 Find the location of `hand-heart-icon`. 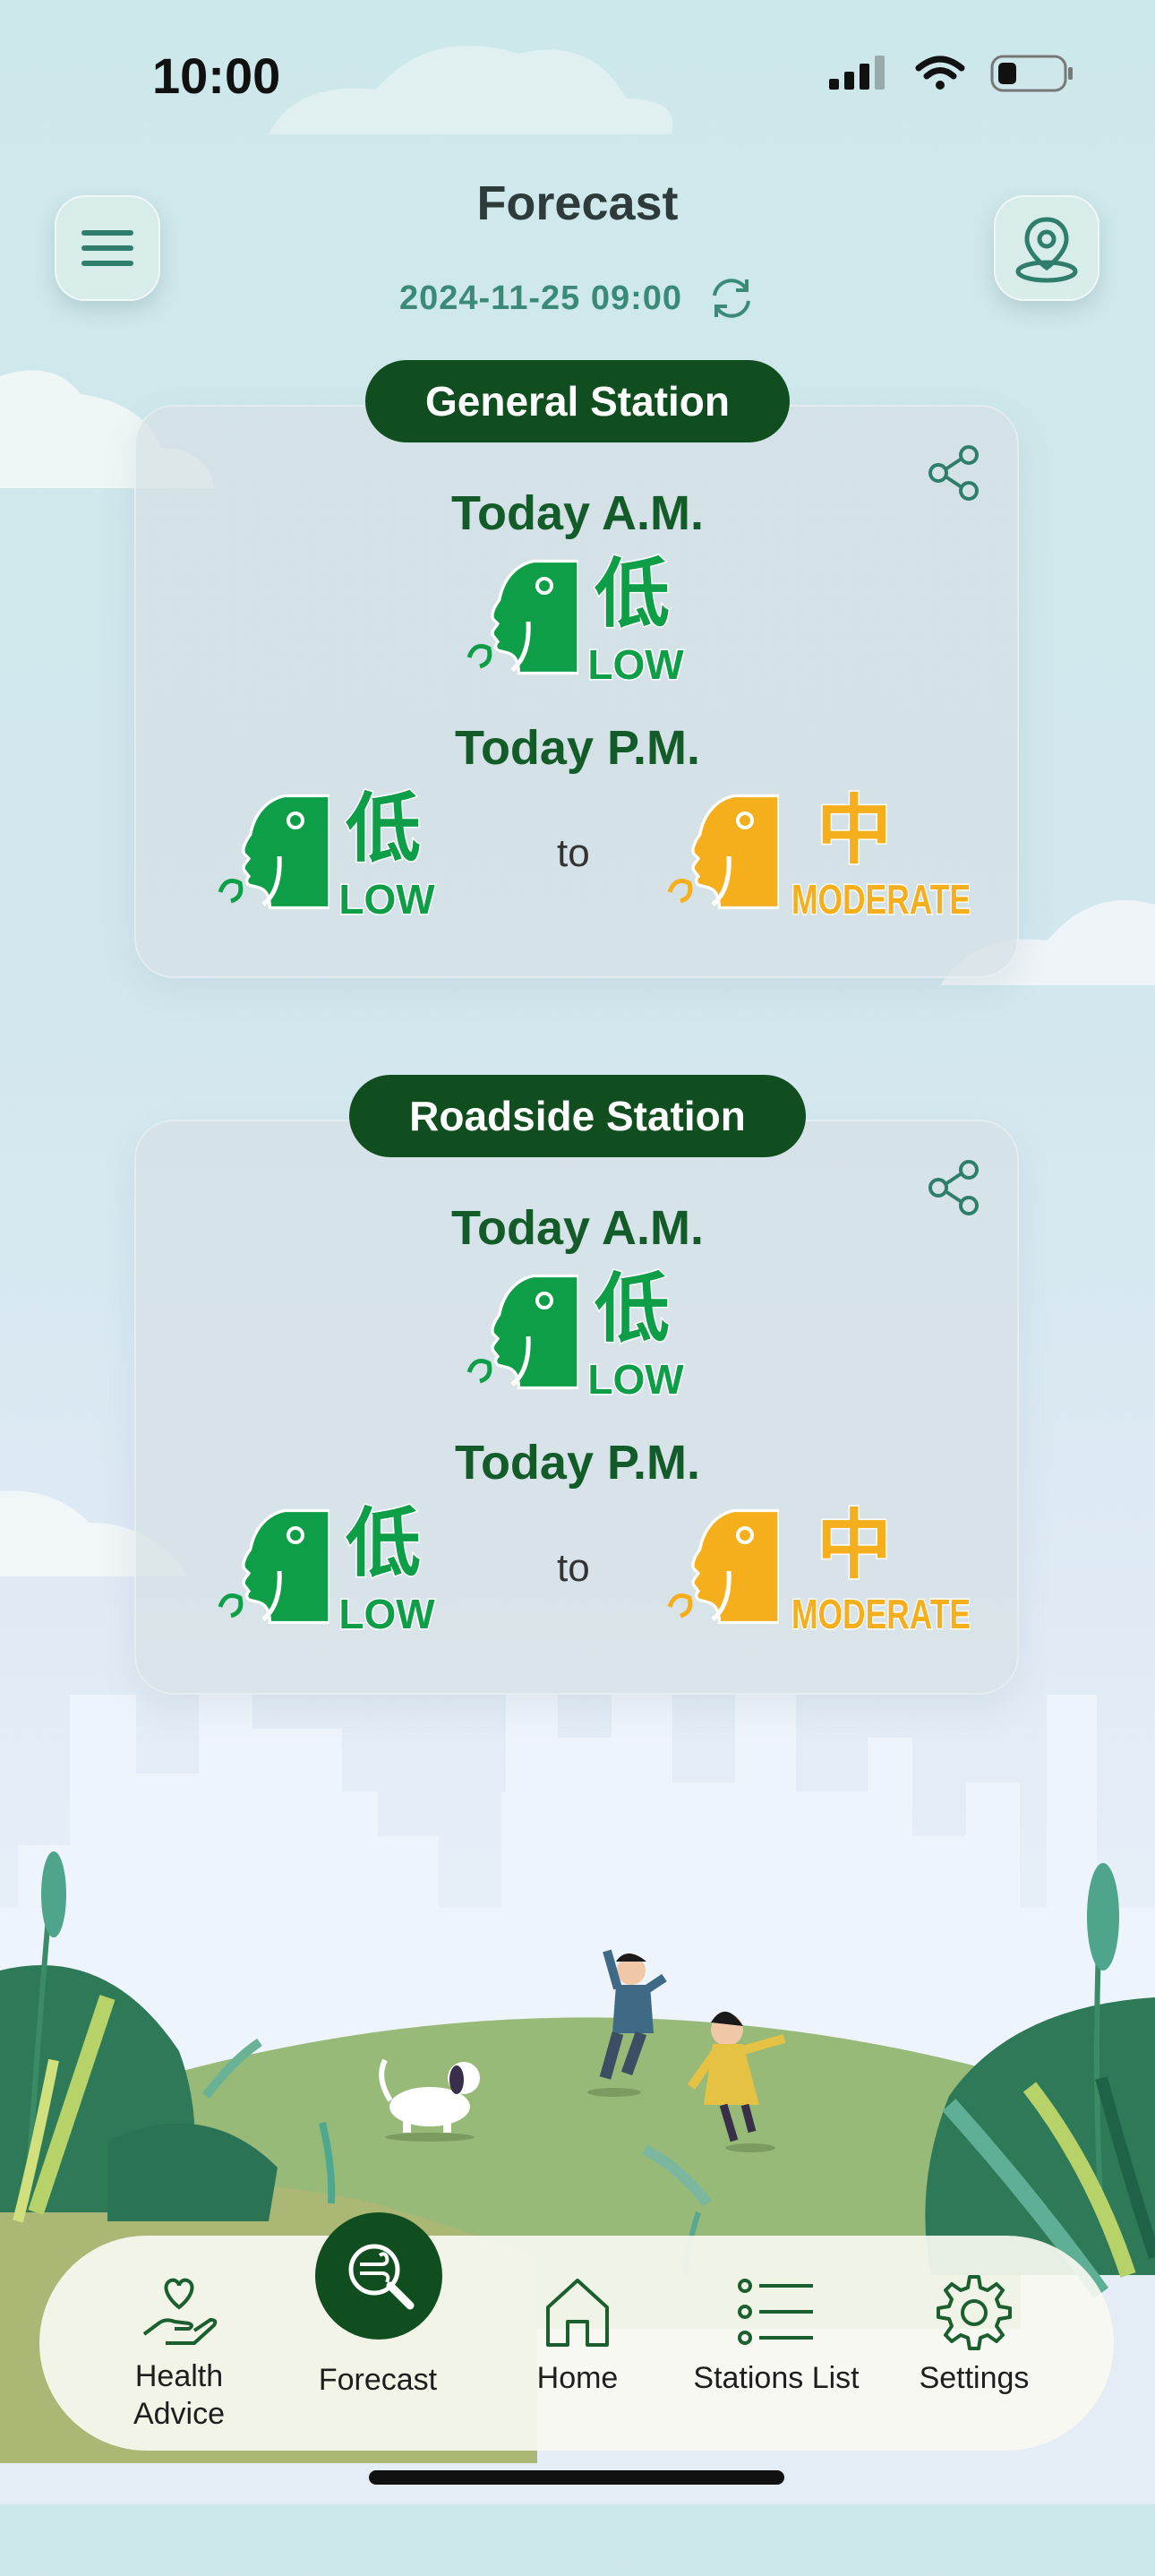

hand-heart-icon is located at coordinates (180, 2311).